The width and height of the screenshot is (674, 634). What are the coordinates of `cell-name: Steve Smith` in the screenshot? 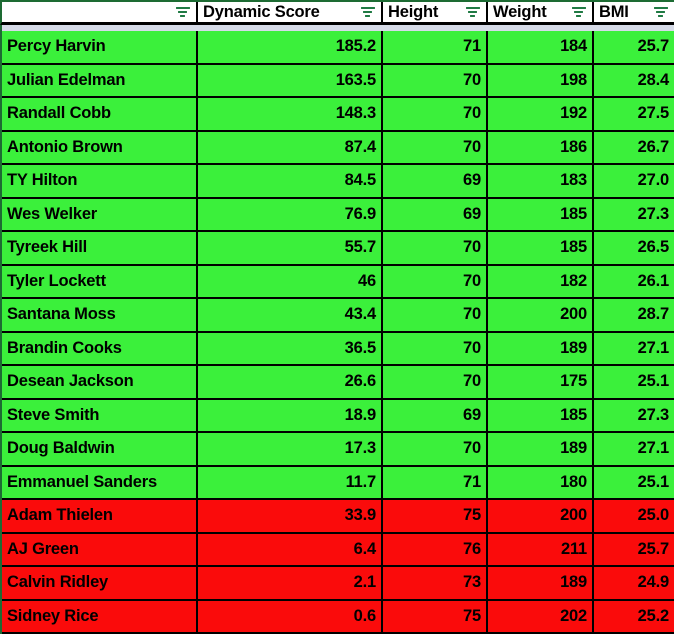 It's located at (100, 415).